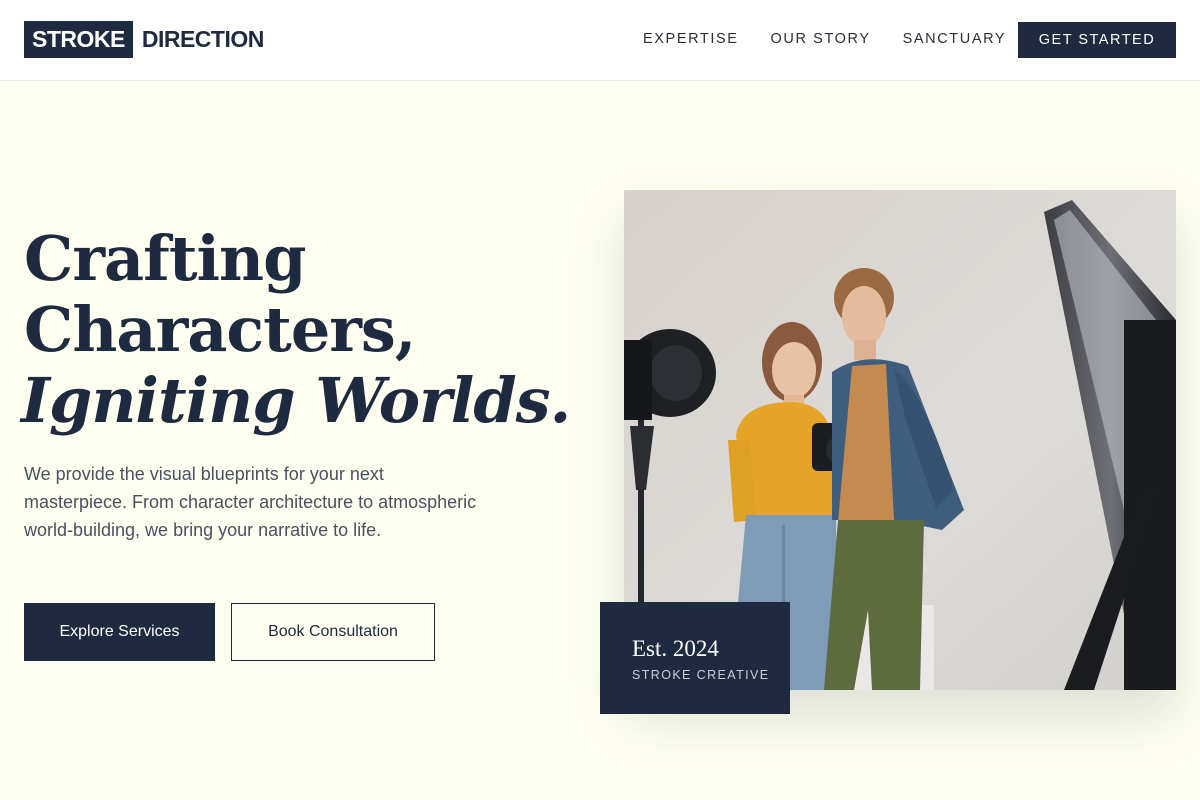  Describe the element at coordinates (1097, 40) in the screenshot. I see `get-started-button: GET STARTED` at that location.